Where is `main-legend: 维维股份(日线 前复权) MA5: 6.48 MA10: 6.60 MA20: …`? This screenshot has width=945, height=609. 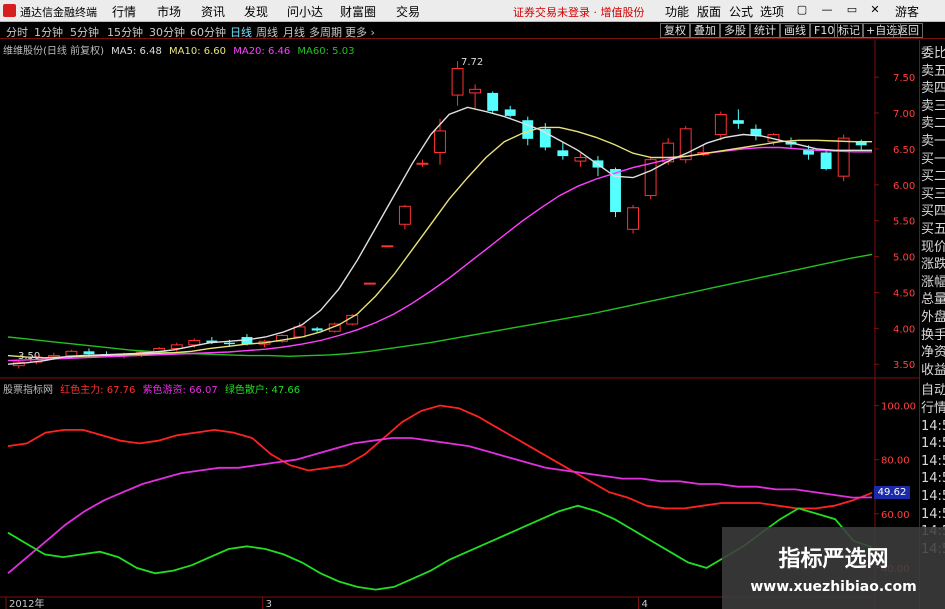
main-legend: 维维股份(日线 前复权) MA5: 6.48 MA10: 6.60 MA20: … is located at coordinates (180, 49).